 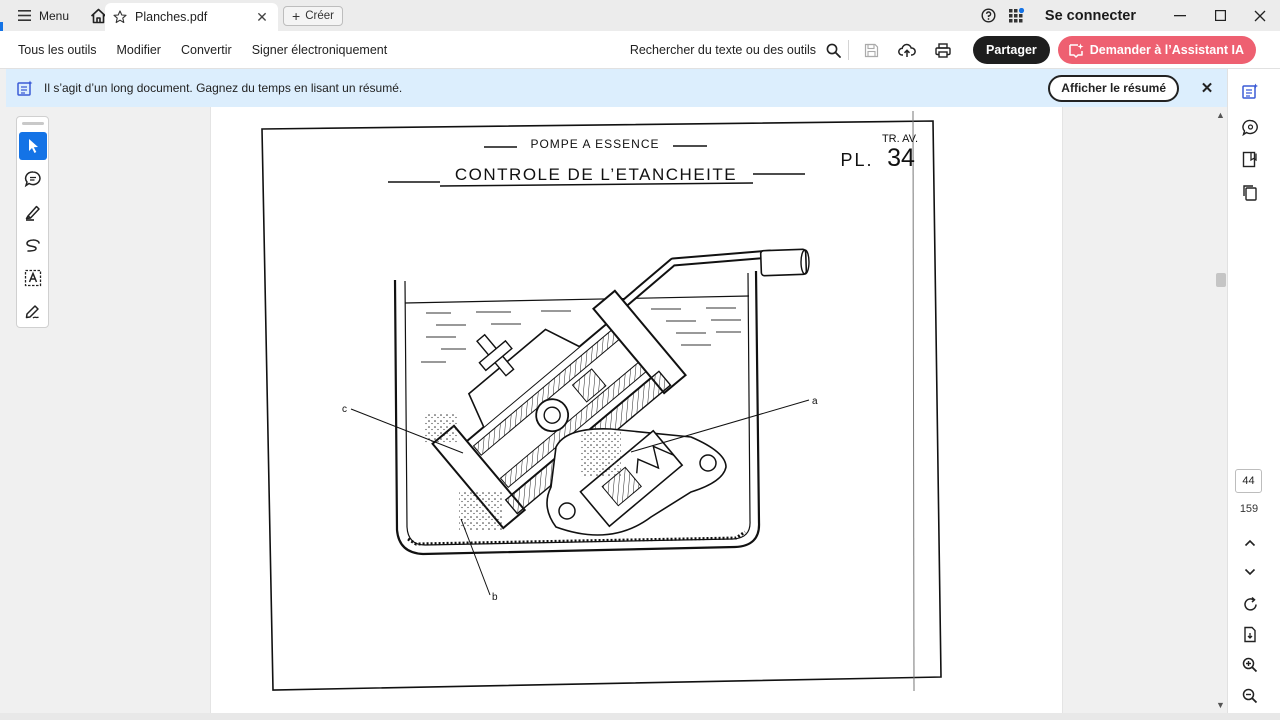 What do you see at coordinates (1207, 88) in the screenshot?
I see `close-banner-icon: ✕` at bounding box center [1207, 88].